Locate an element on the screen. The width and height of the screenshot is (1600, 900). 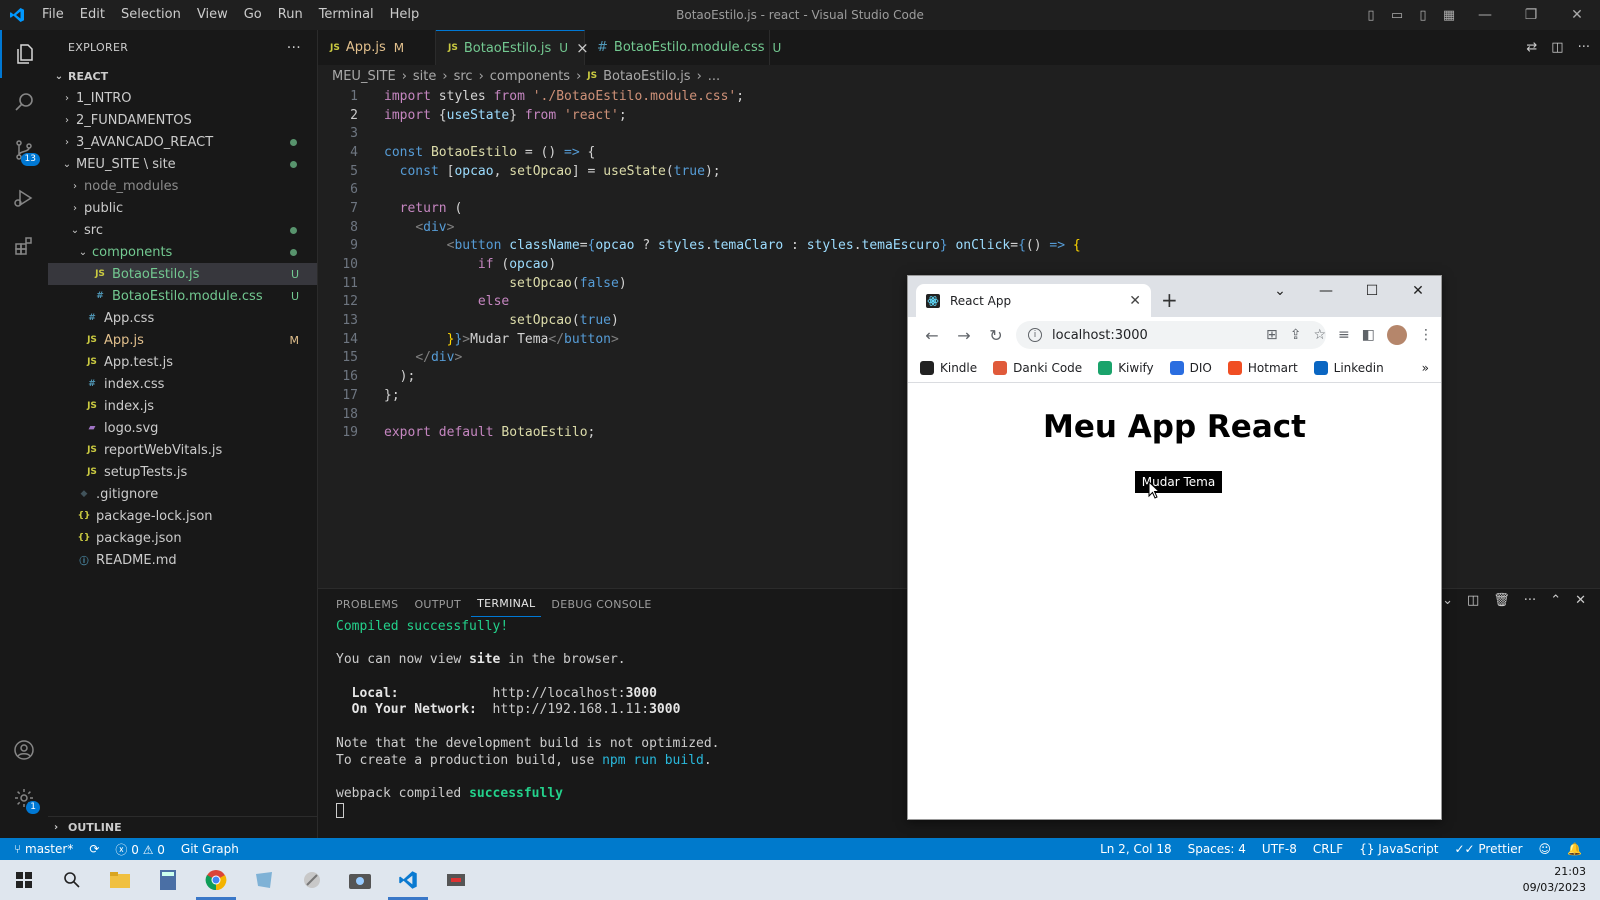
tree-item: ⌄ MEU_SITE \ site is located at coordinates (182, 164).